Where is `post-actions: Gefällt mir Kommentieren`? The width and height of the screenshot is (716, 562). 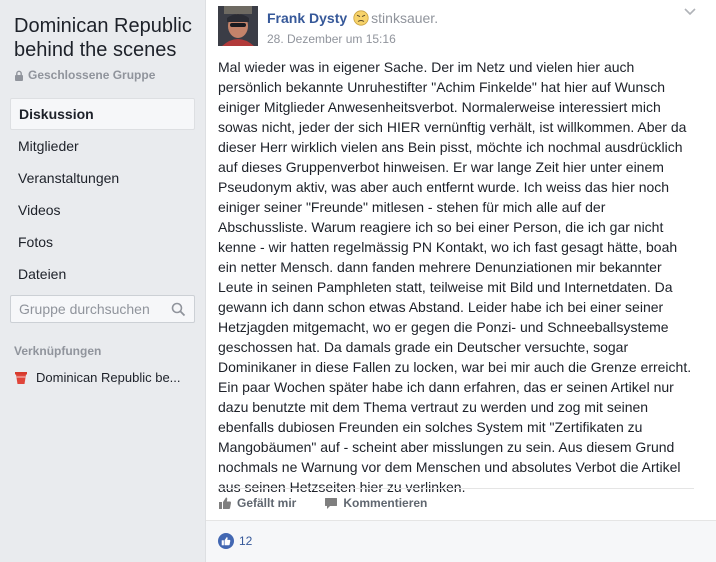 post-actions: Gefällt mir Kommentieren is located at coordinates (336, 503).